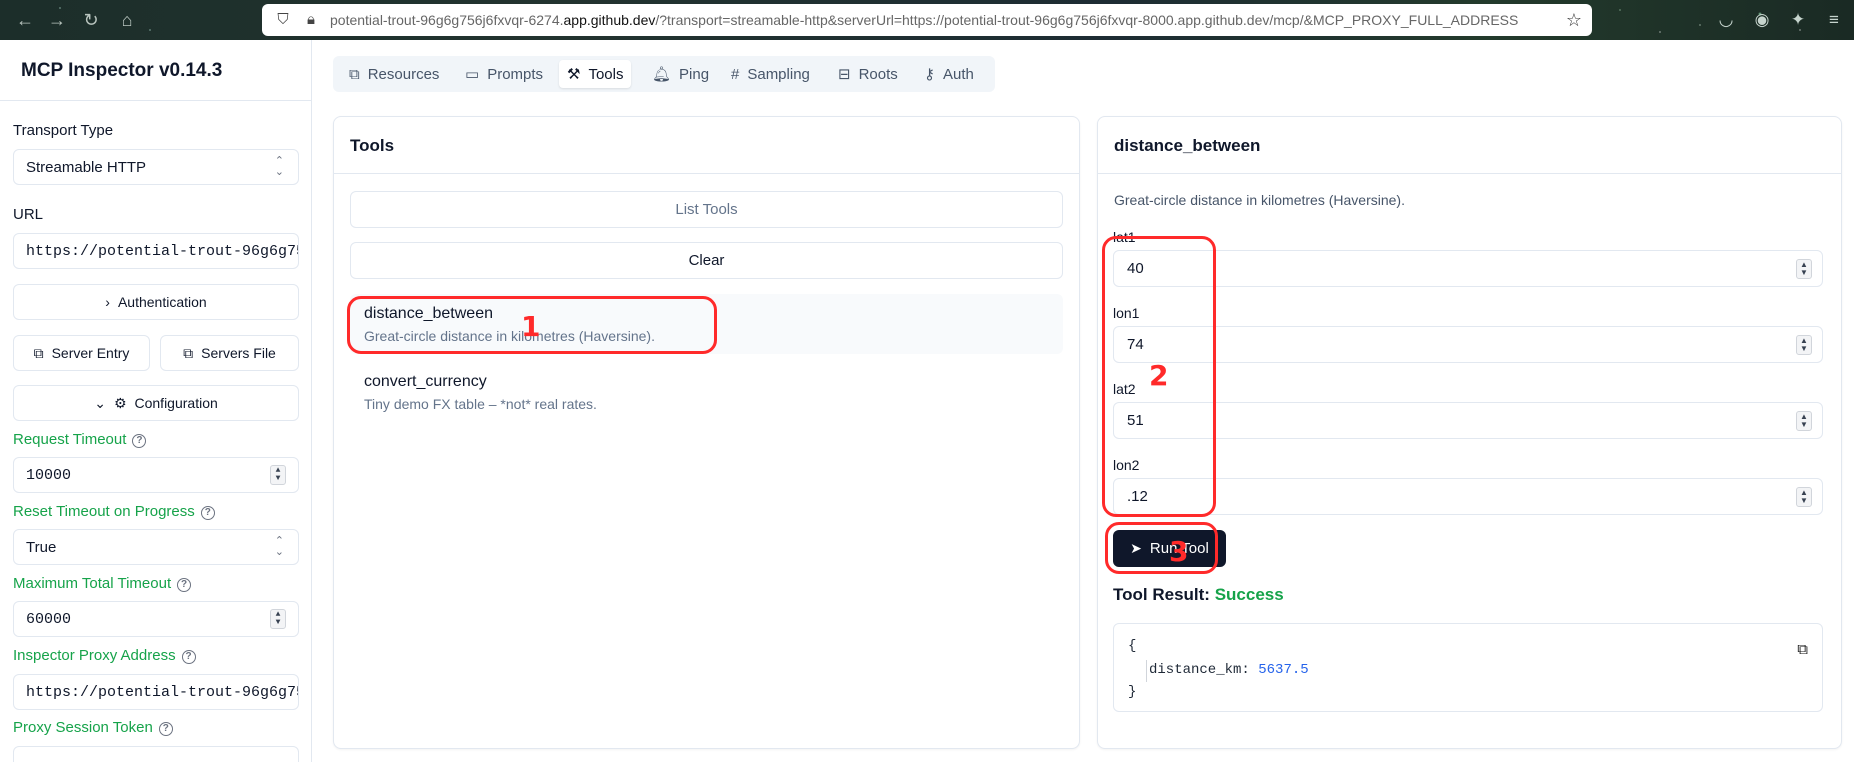 The height and width of the screenshot is (762, 1854). I want to click on param-input-lon1: 74 ▲ ▼, so click(1468, 344).